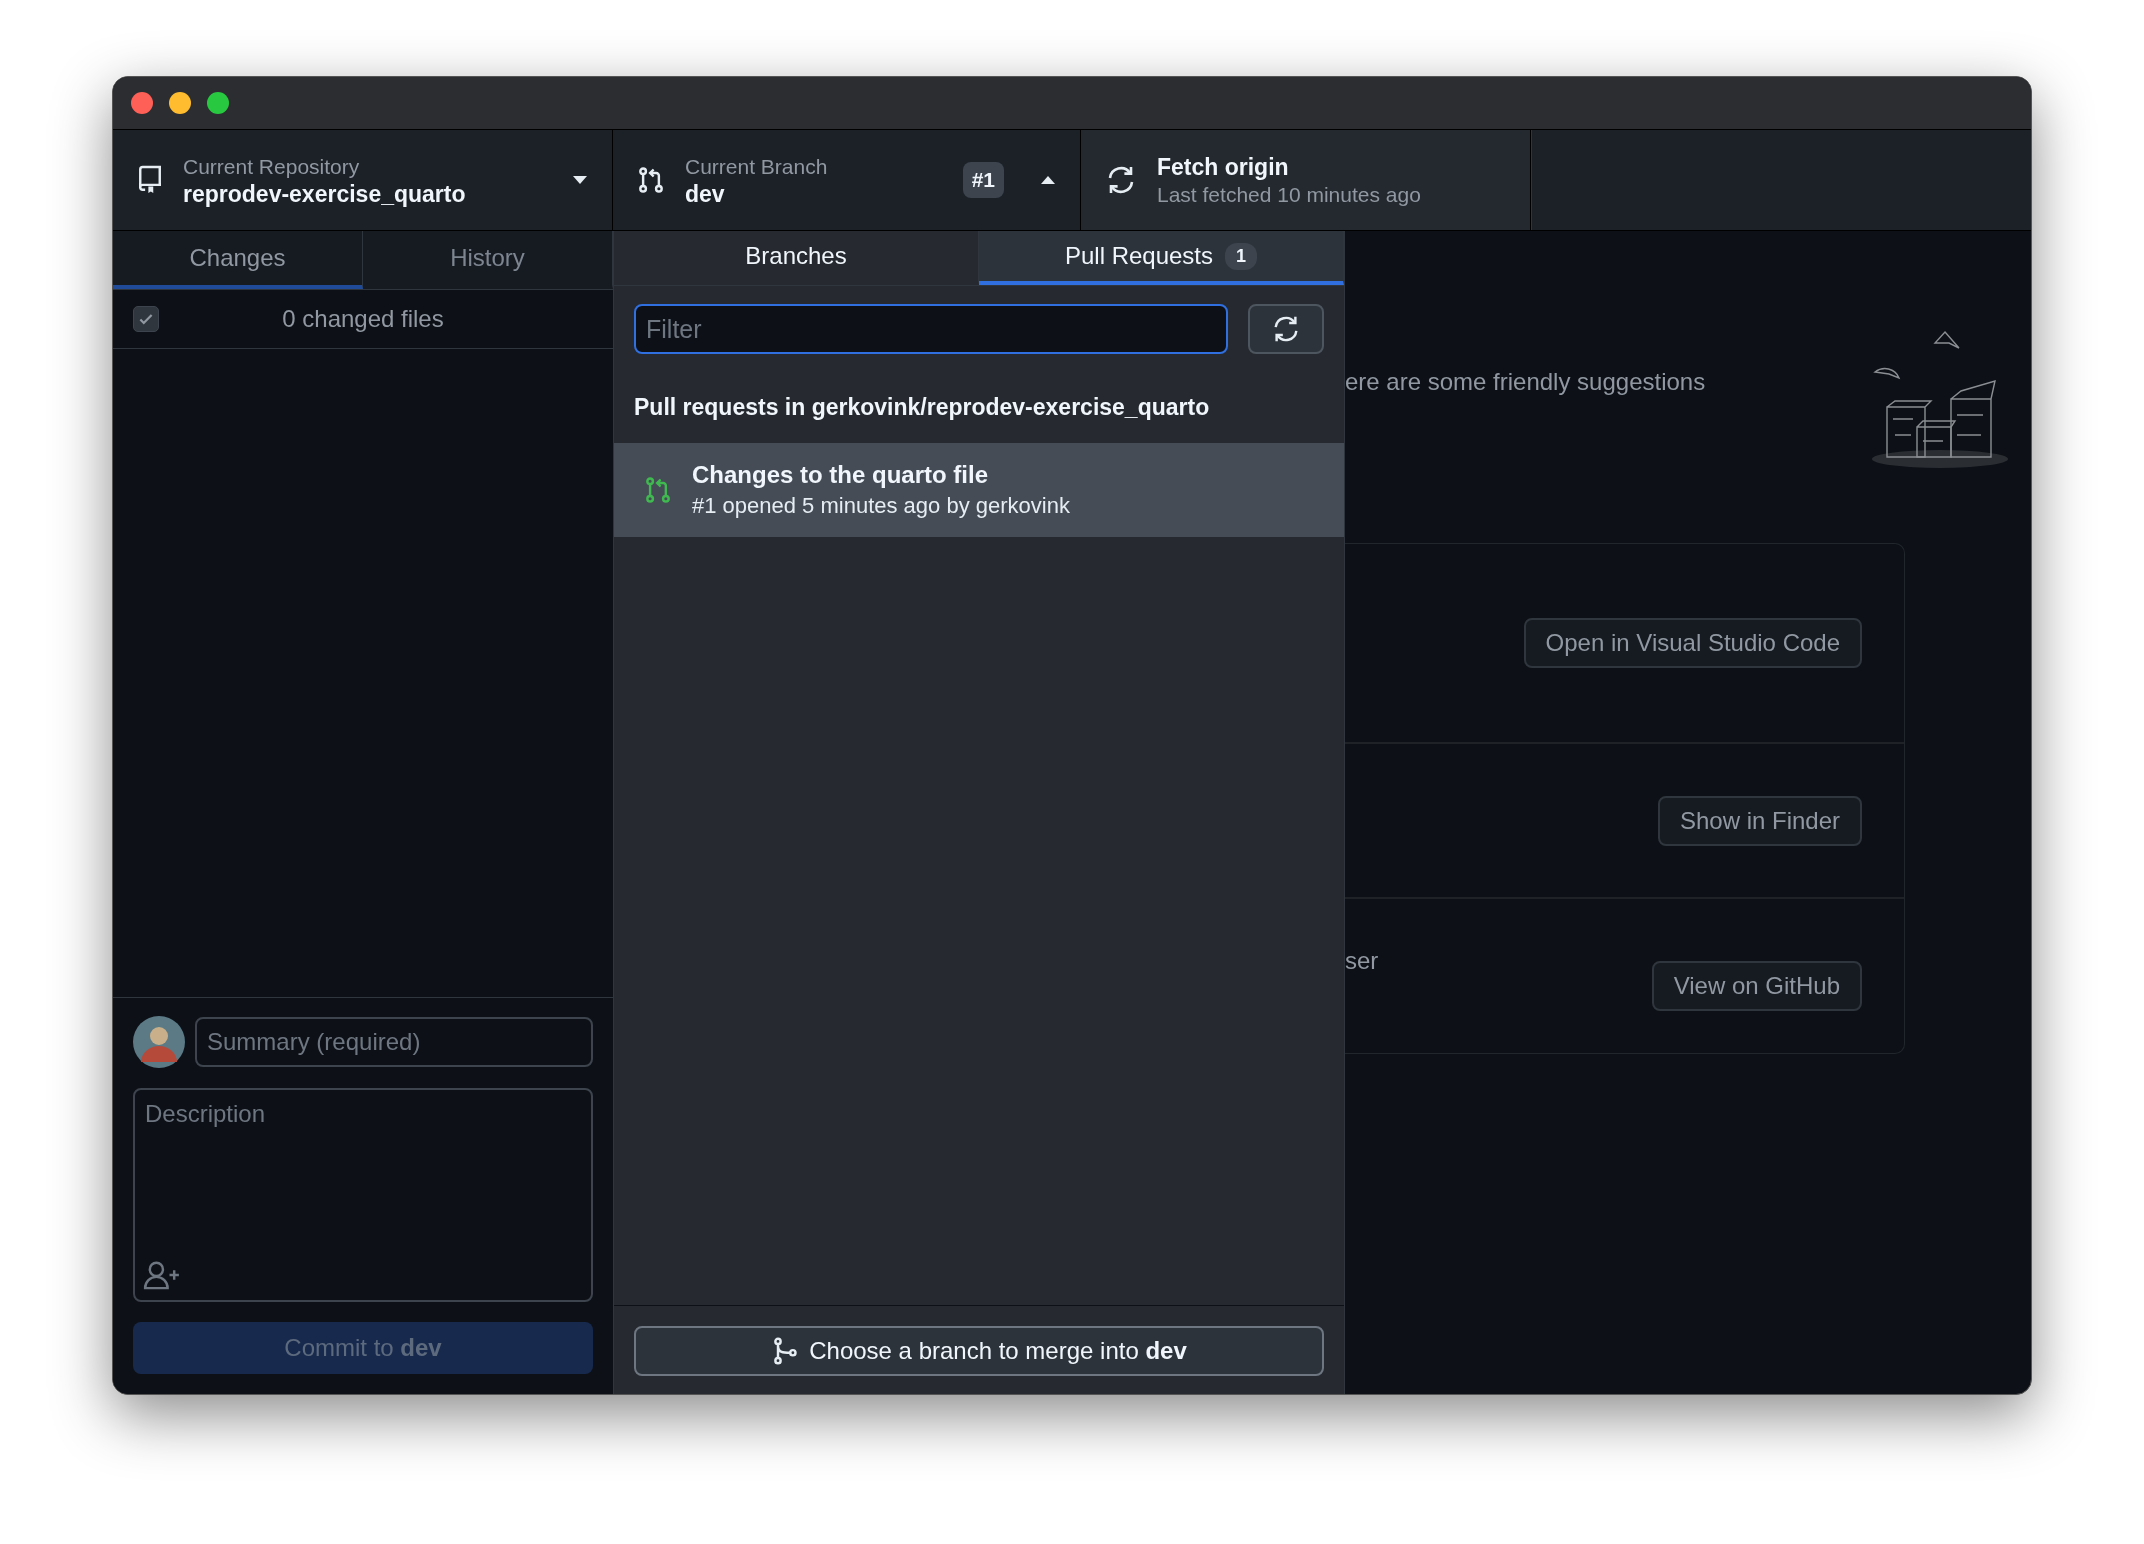 The image size is (2144, 1544). Describe the element at coordinates (1756, 986) in the screenshot. I see `suggestion-button: View on GitHub` at that location.